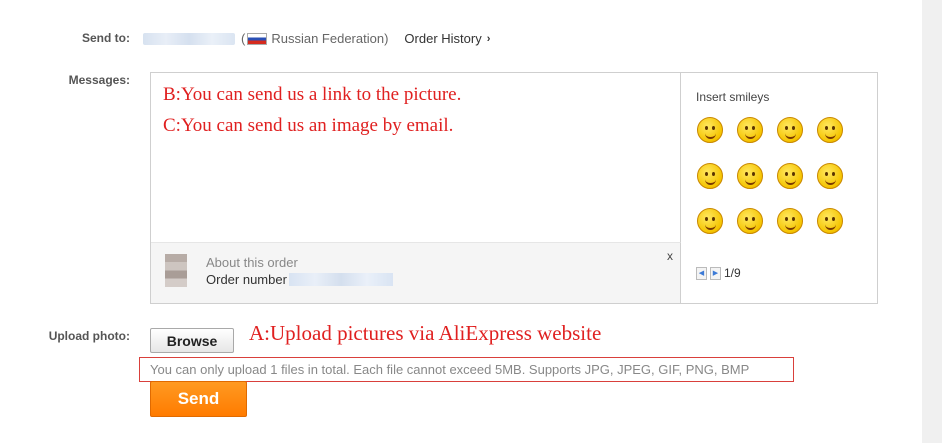  Describe the element at coordinates (189, 38) in the screenshot. I see `recipient-name-redacted` at that location.